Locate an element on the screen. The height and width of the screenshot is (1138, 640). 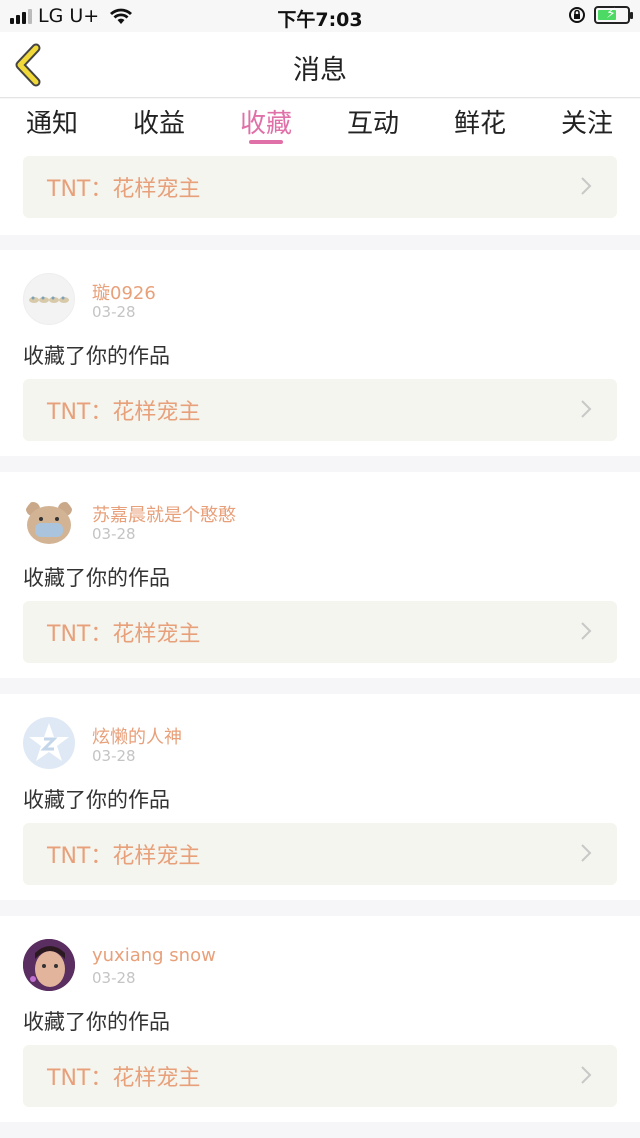
status-bar: LG U+ 下午7:03 ⚡ is located at coordinates (320, 16).